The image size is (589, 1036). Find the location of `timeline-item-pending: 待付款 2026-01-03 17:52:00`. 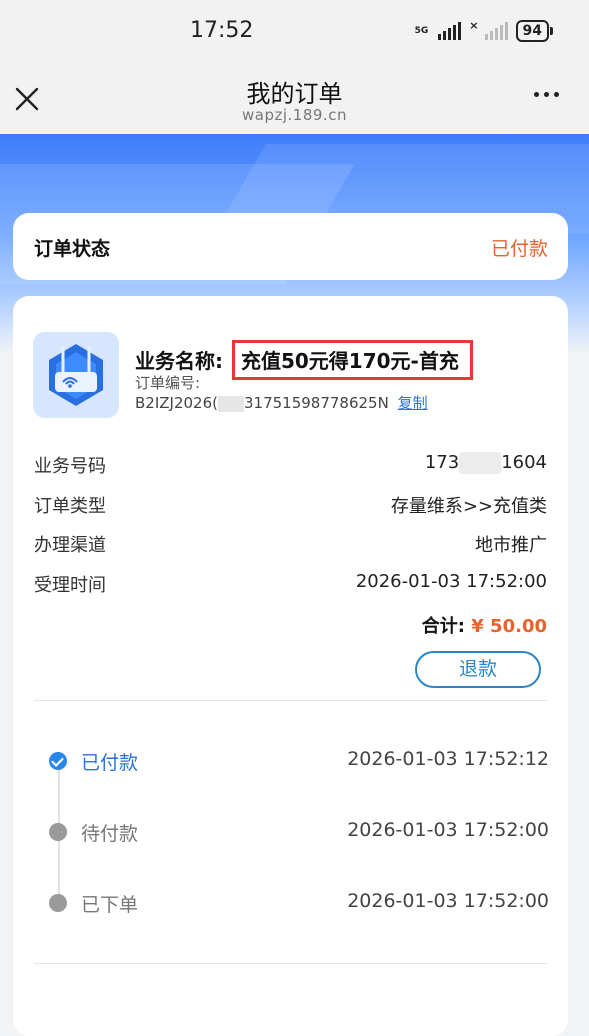

timeline-item-pending: 待付款 2026-01-03 17:52:00 is located at coordinates (299, 832).